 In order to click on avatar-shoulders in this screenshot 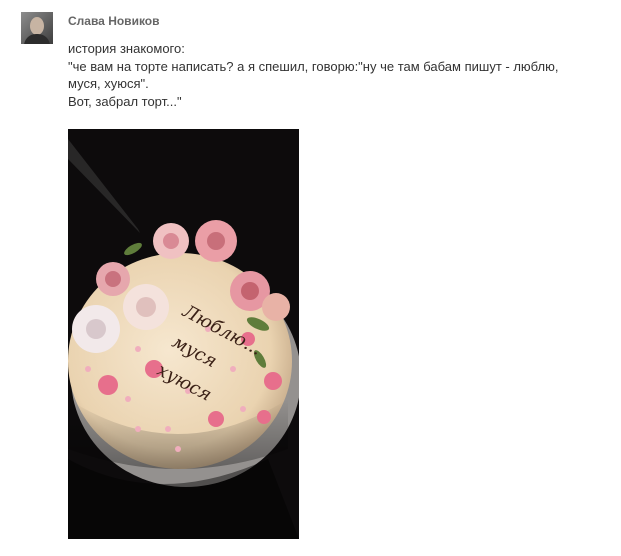, I will do `click(37, 39)`.